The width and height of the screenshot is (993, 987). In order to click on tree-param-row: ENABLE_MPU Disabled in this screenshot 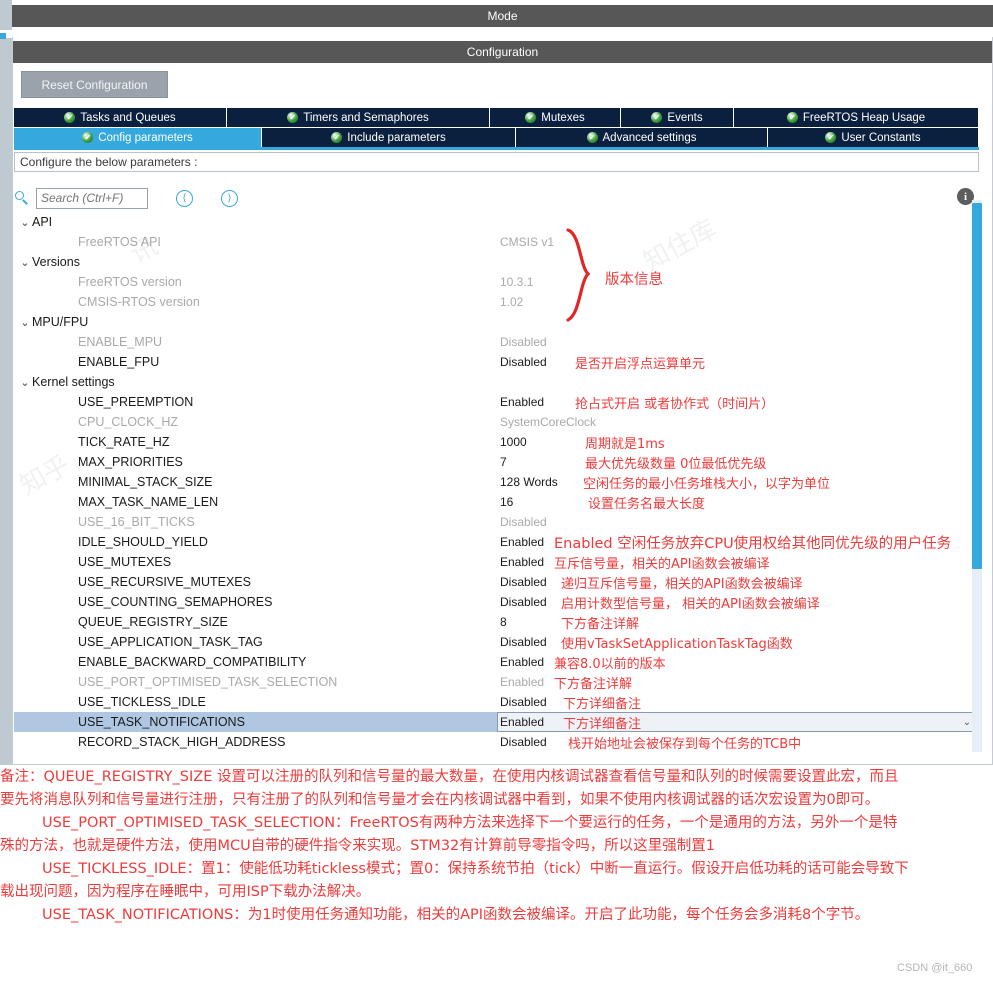, I will do `click(496, 342)`.